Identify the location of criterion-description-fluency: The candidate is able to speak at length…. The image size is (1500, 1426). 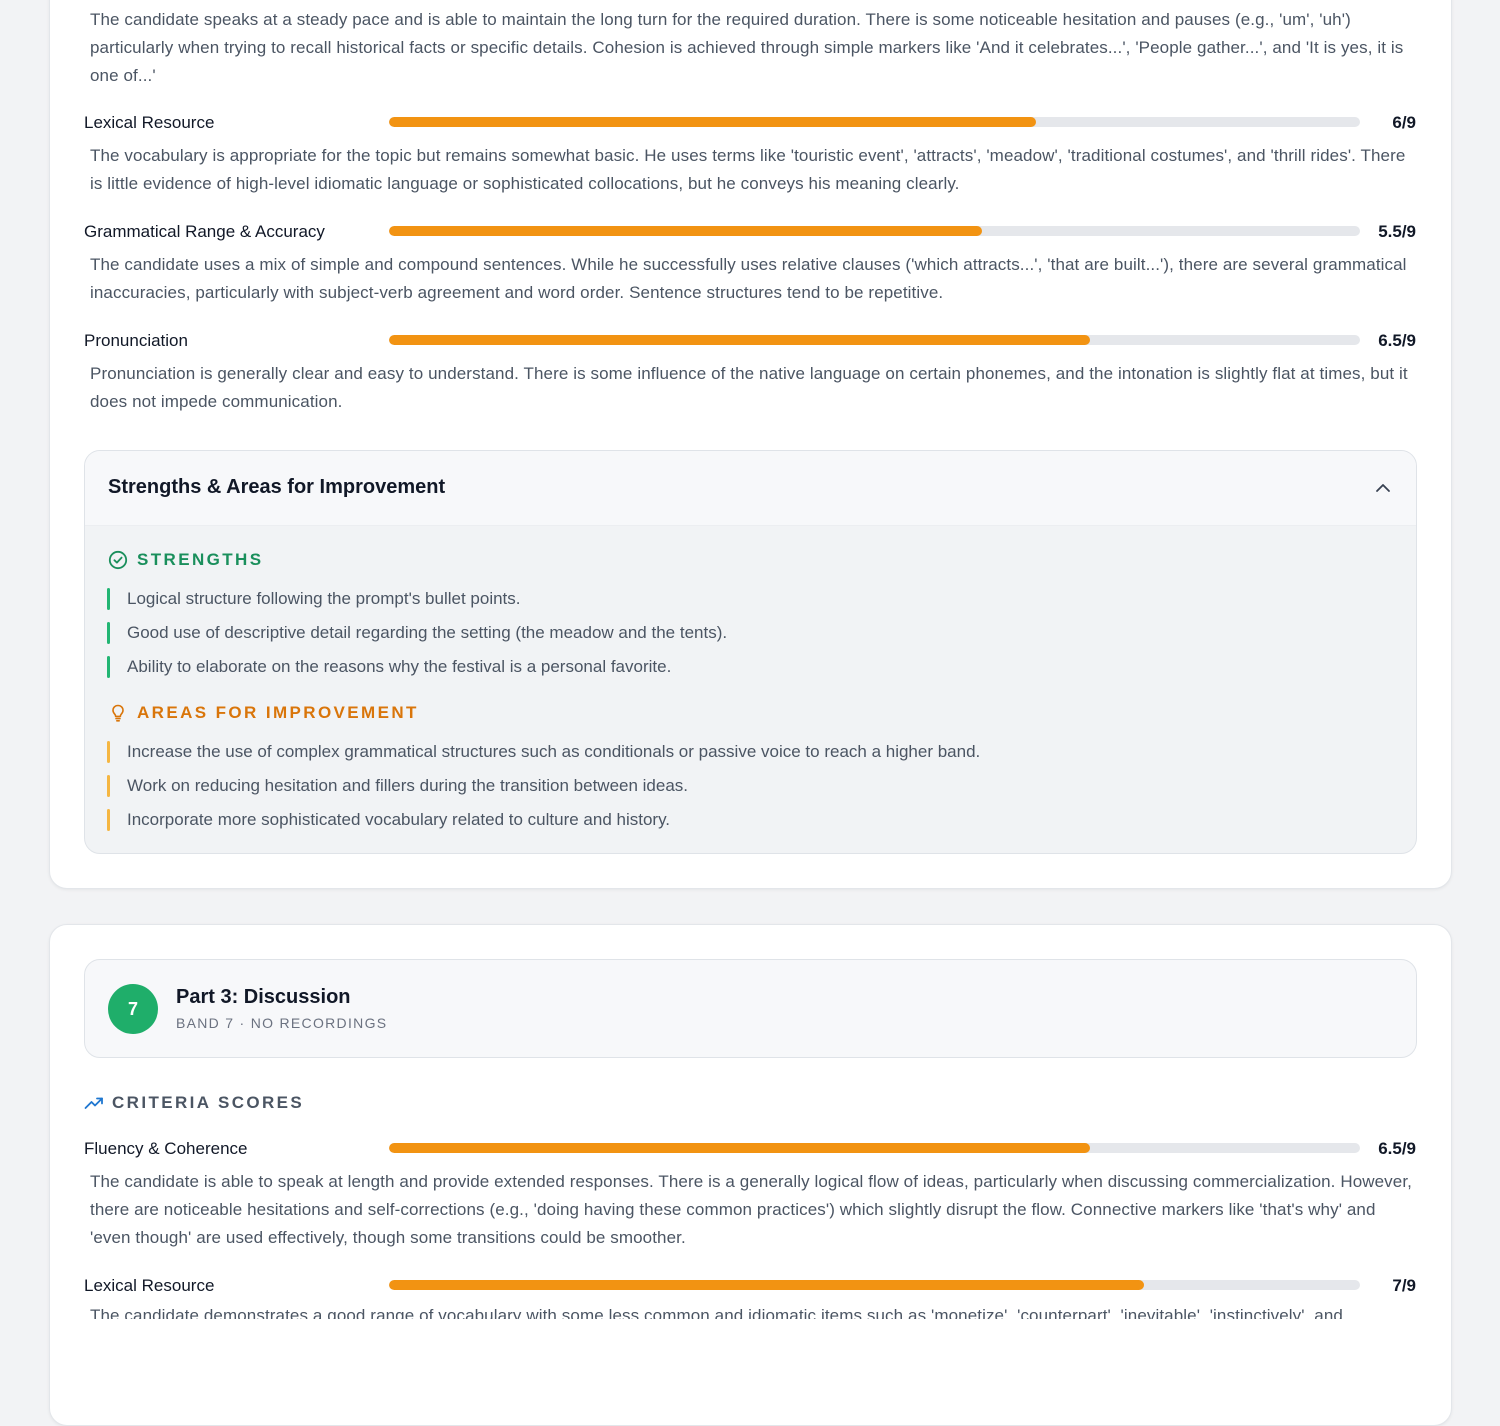
(751, 1209).